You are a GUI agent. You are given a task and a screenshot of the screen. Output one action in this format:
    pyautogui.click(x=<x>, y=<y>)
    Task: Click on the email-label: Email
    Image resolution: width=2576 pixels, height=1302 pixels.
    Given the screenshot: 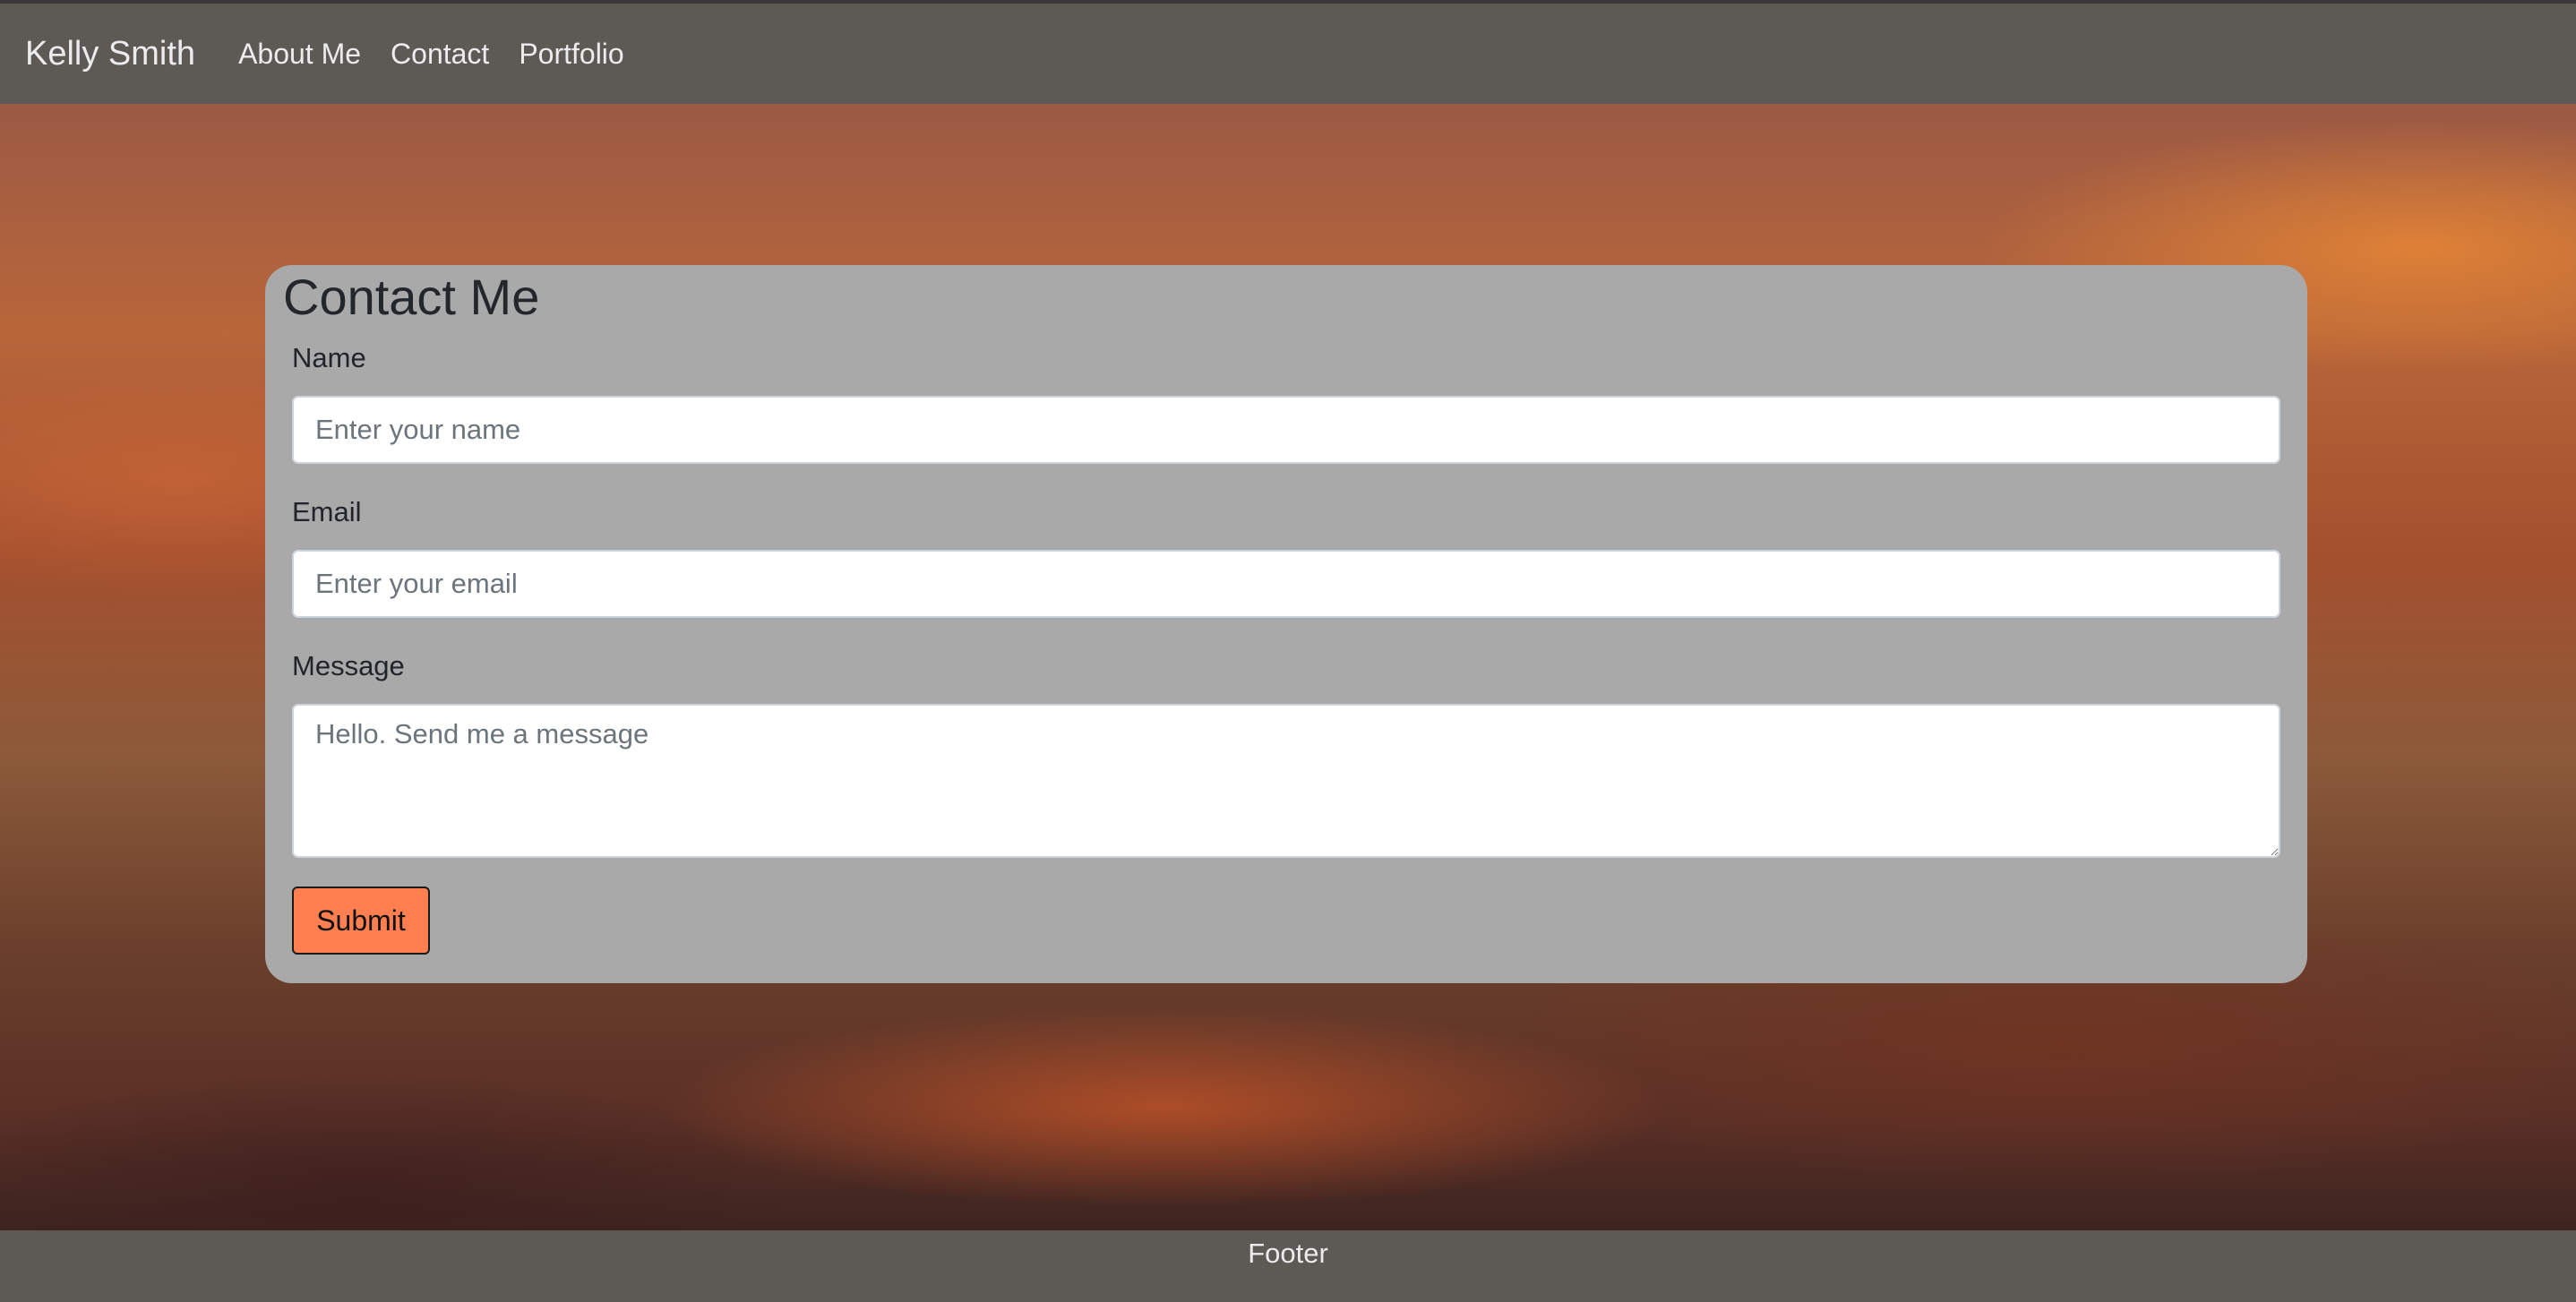 What is the action you would take?
    pyautogui.click(x=327, y=512)
    